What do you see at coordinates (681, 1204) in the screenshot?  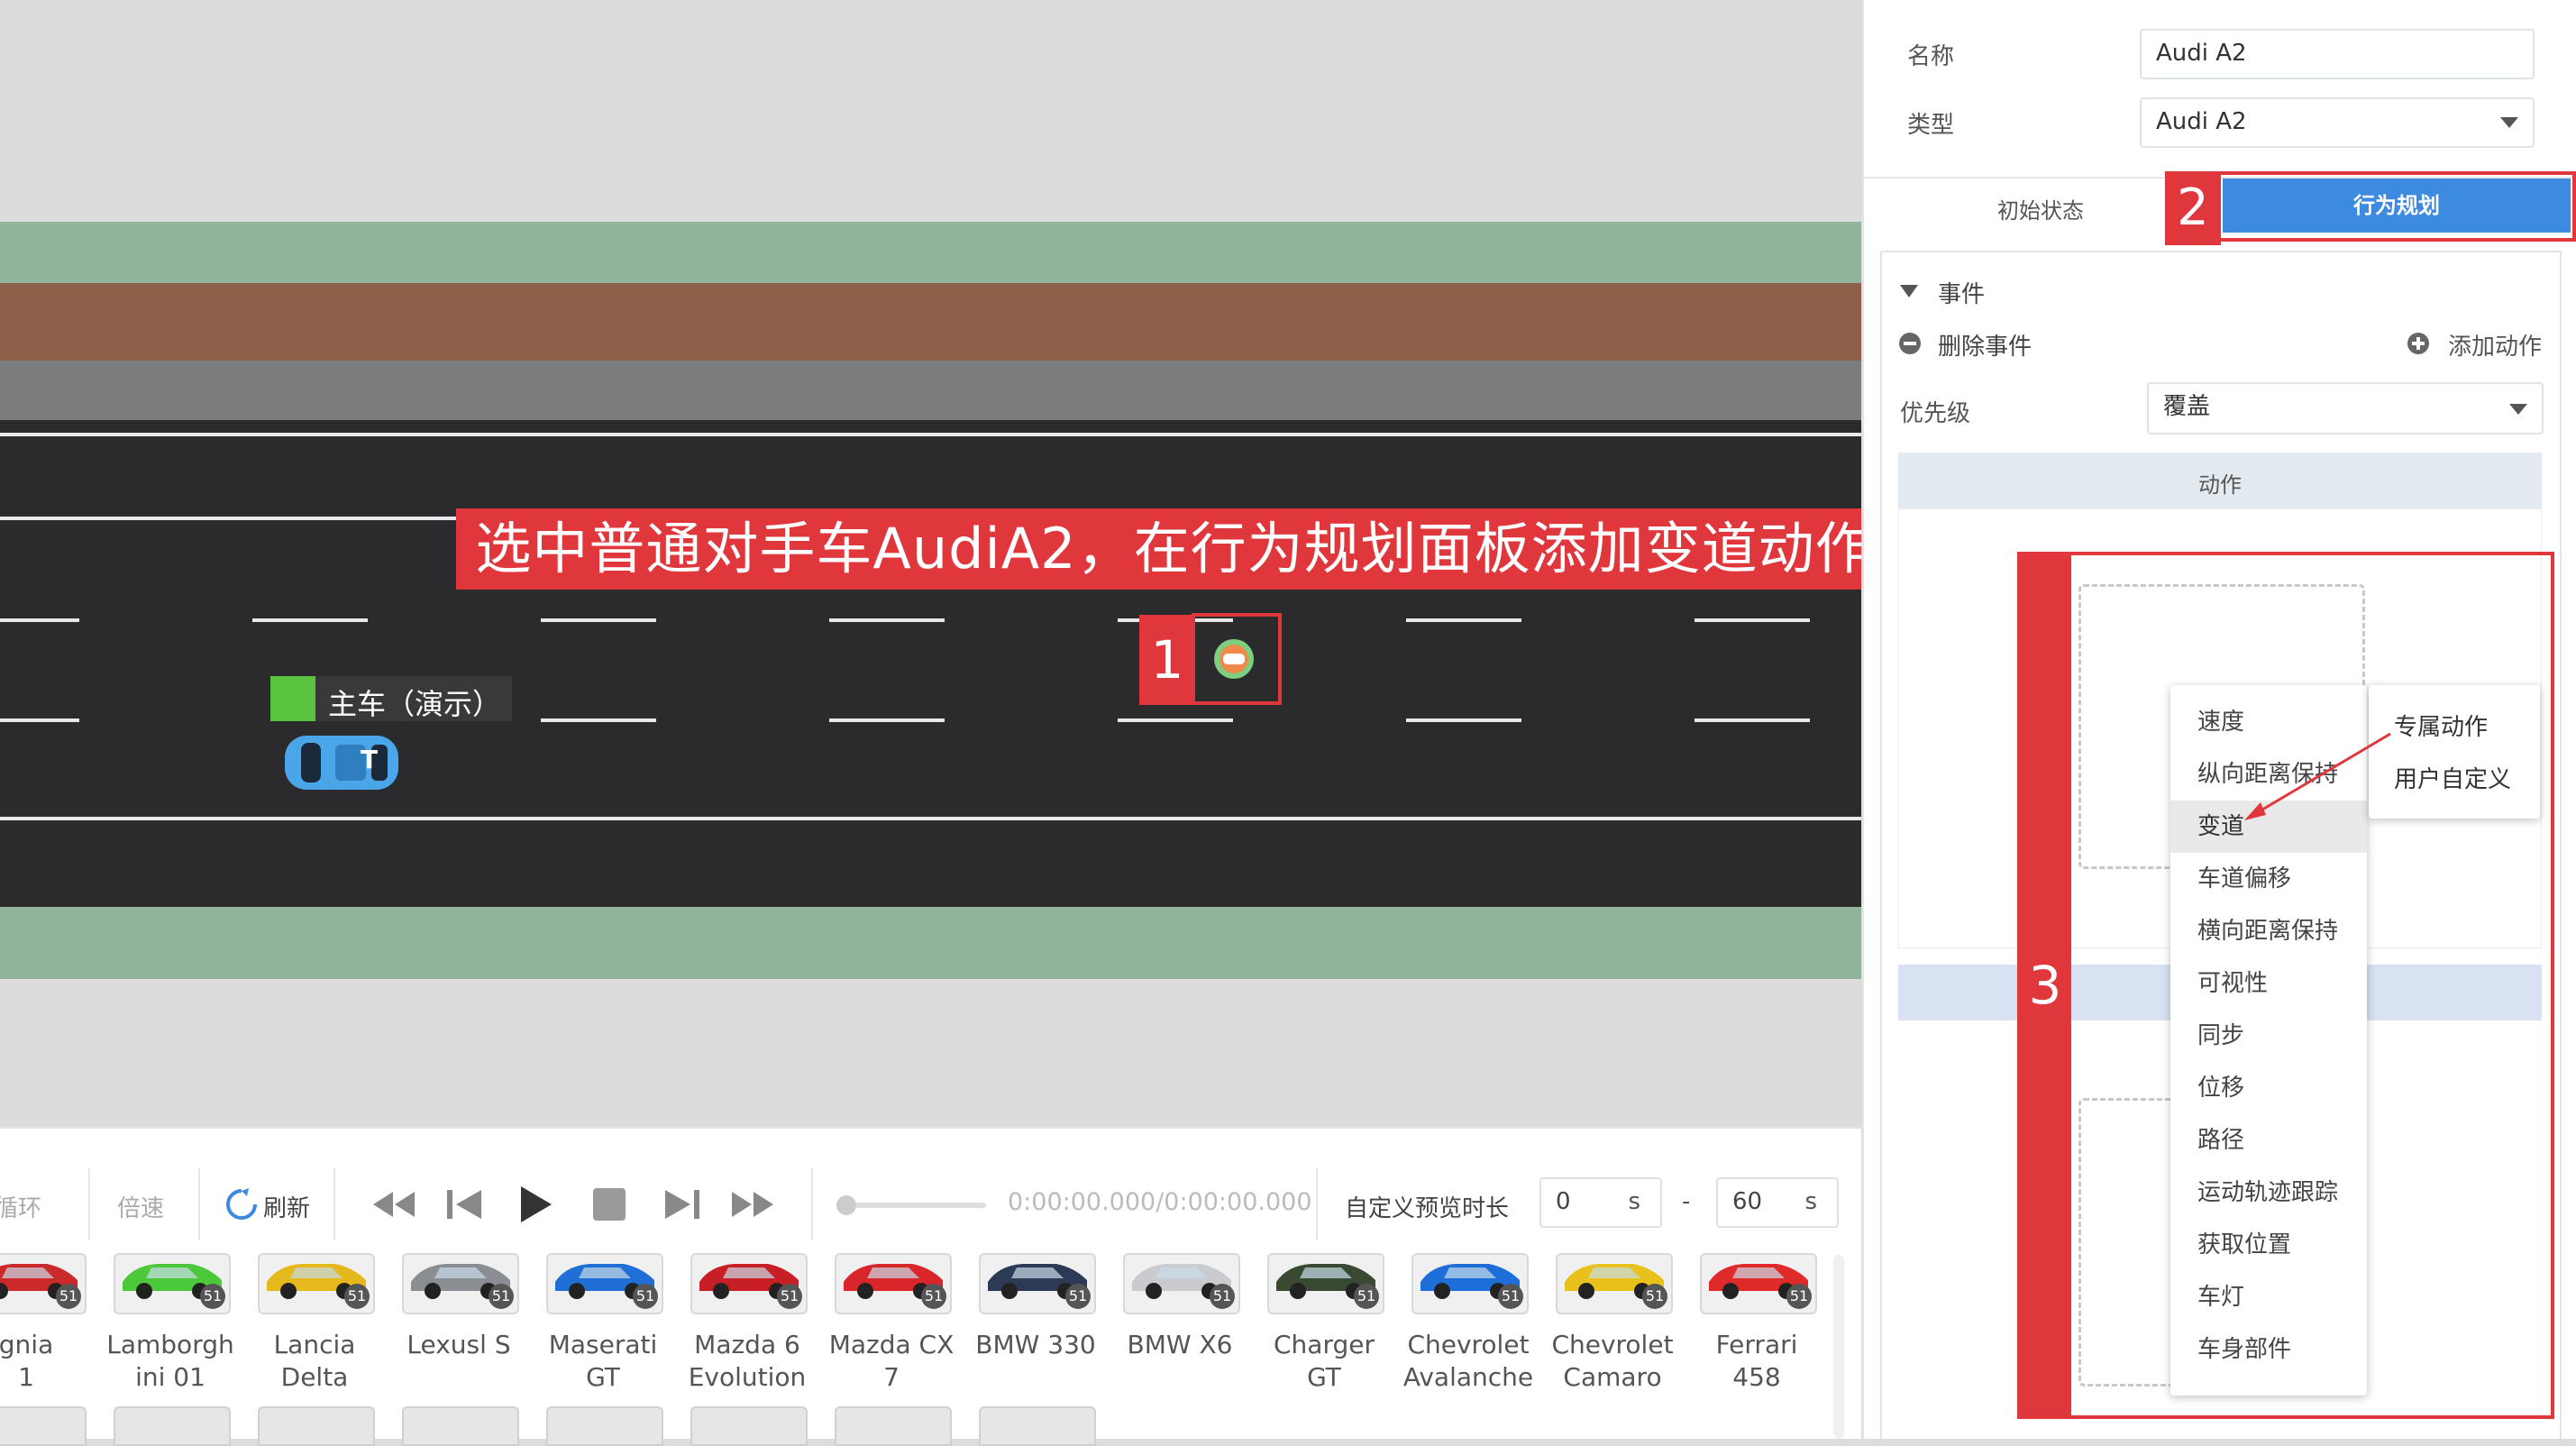 I see `step-forward-icon` at bounding box center [681, 1204].